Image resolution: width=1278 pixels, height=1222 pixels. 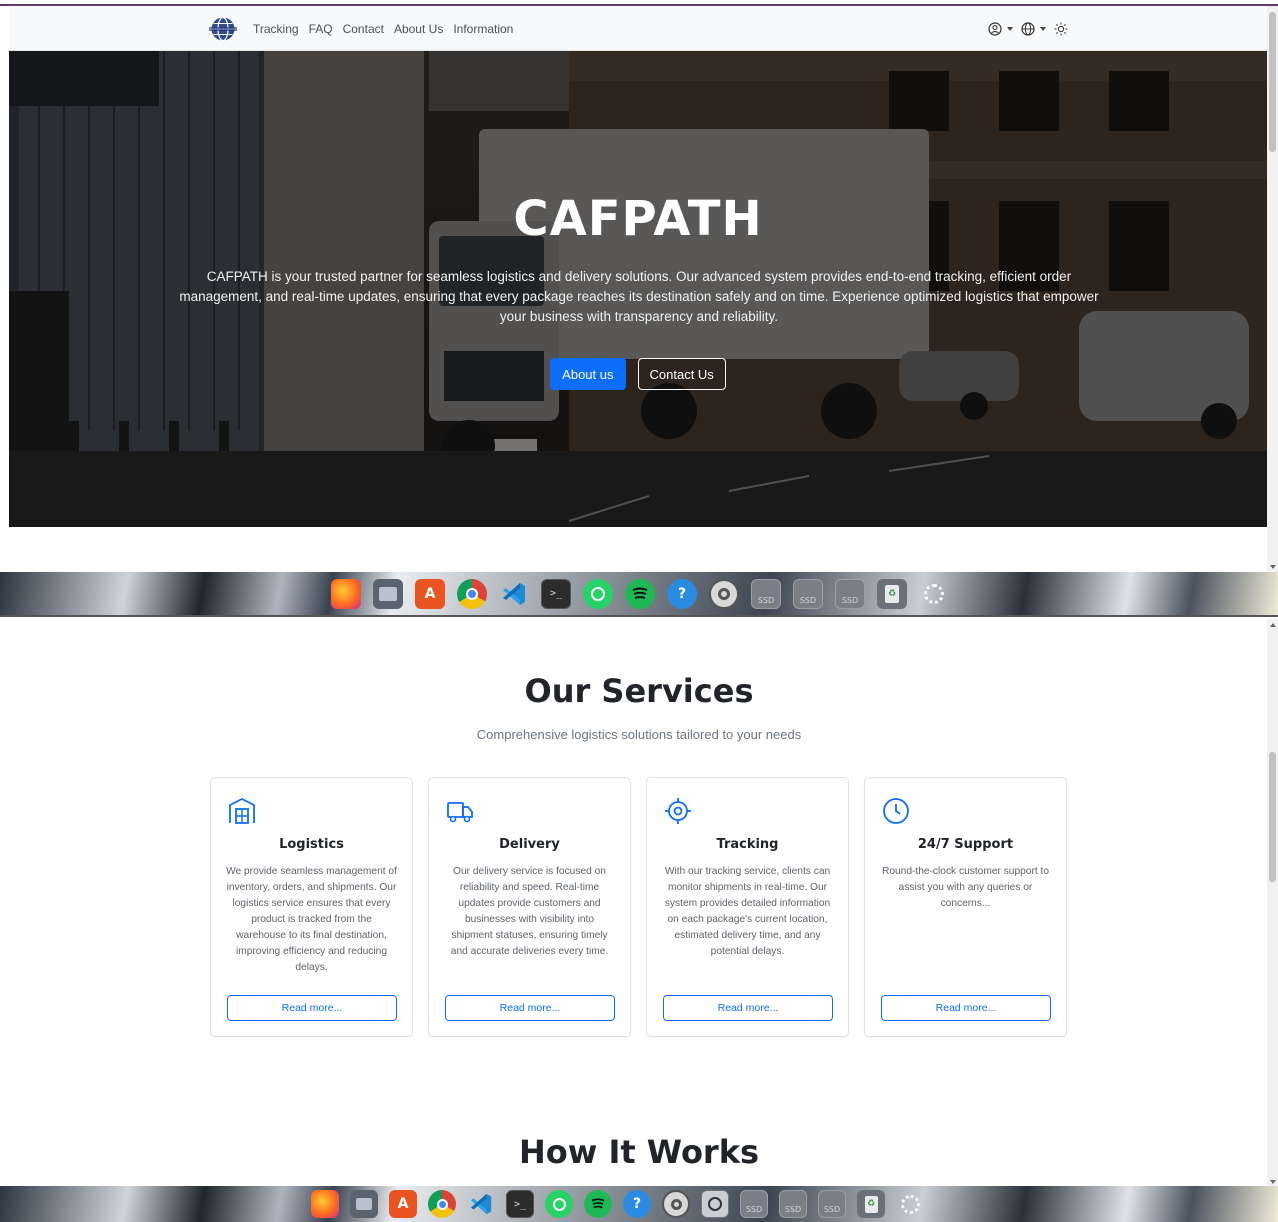 What do you see at coordinates (1010, 28) in the screenshot?
I see `account-dropdown-caret-icon` at bounding box center [1010, 28].